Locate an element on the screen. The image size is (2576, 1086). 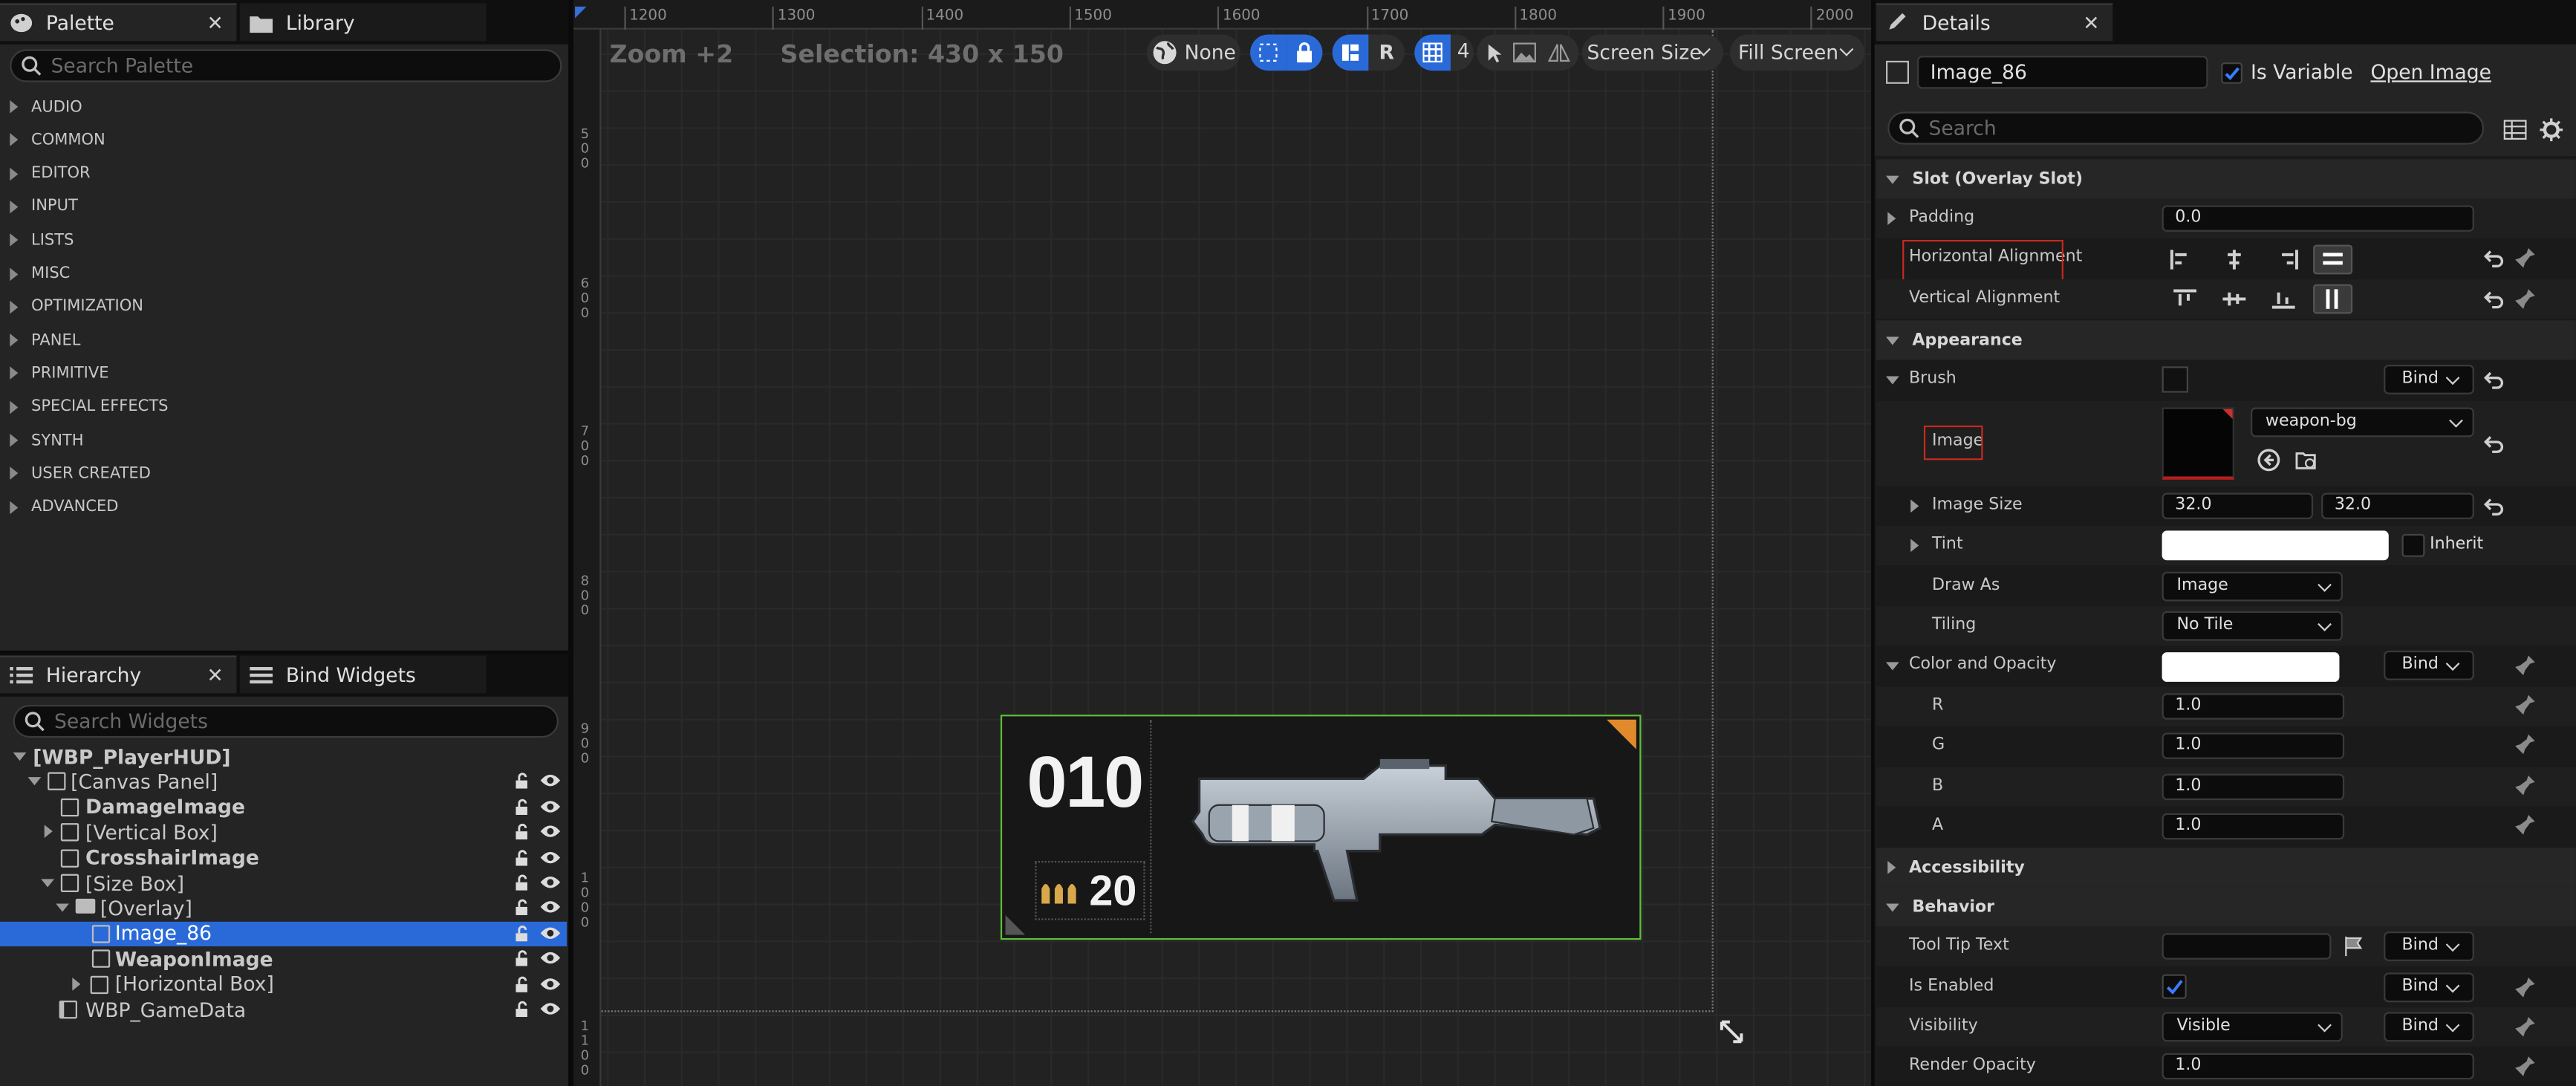
accessibility-section-header: Accessibility is located at coordinates (2226, 868).